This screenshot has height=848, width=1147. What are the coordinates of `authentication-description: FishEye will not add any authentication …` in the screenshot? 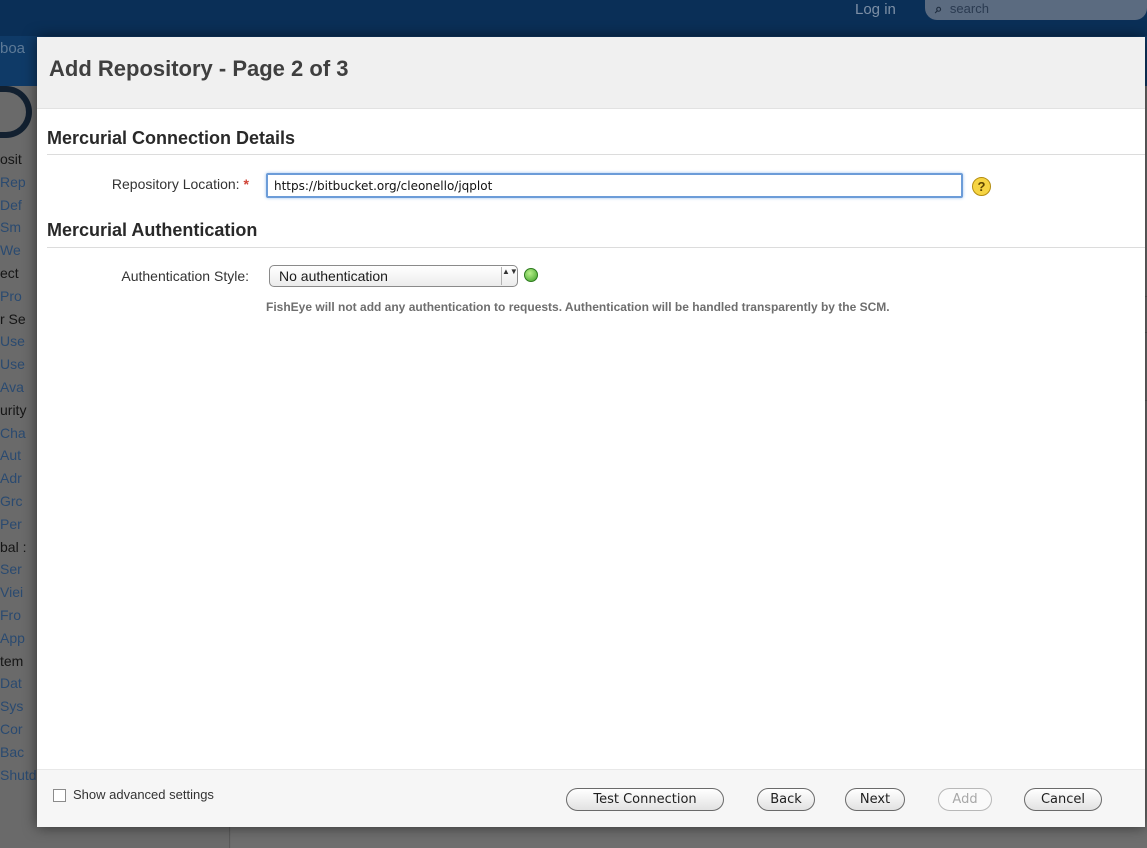 It's located at (578, 307).